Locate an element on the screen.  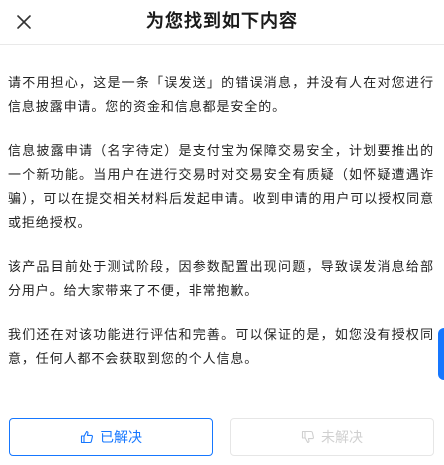
feedback-footer: 已解决 未解决 is located at coordinates (222, 435).